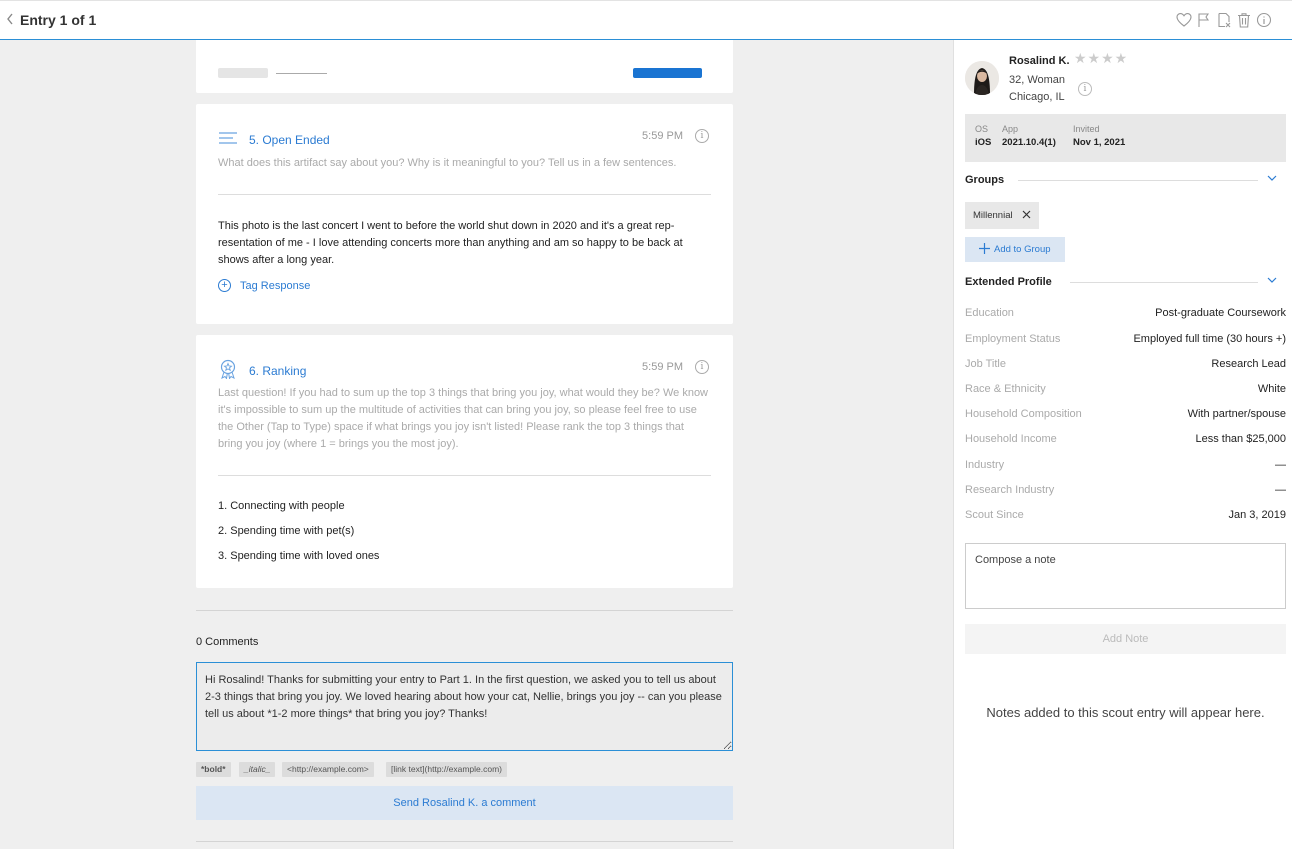  What do you see at coordinates (1125, 439) in the screenshot?
I see `profile-row-household-income: Household Income Less than $25,000` at bounding box center [1125, 439].